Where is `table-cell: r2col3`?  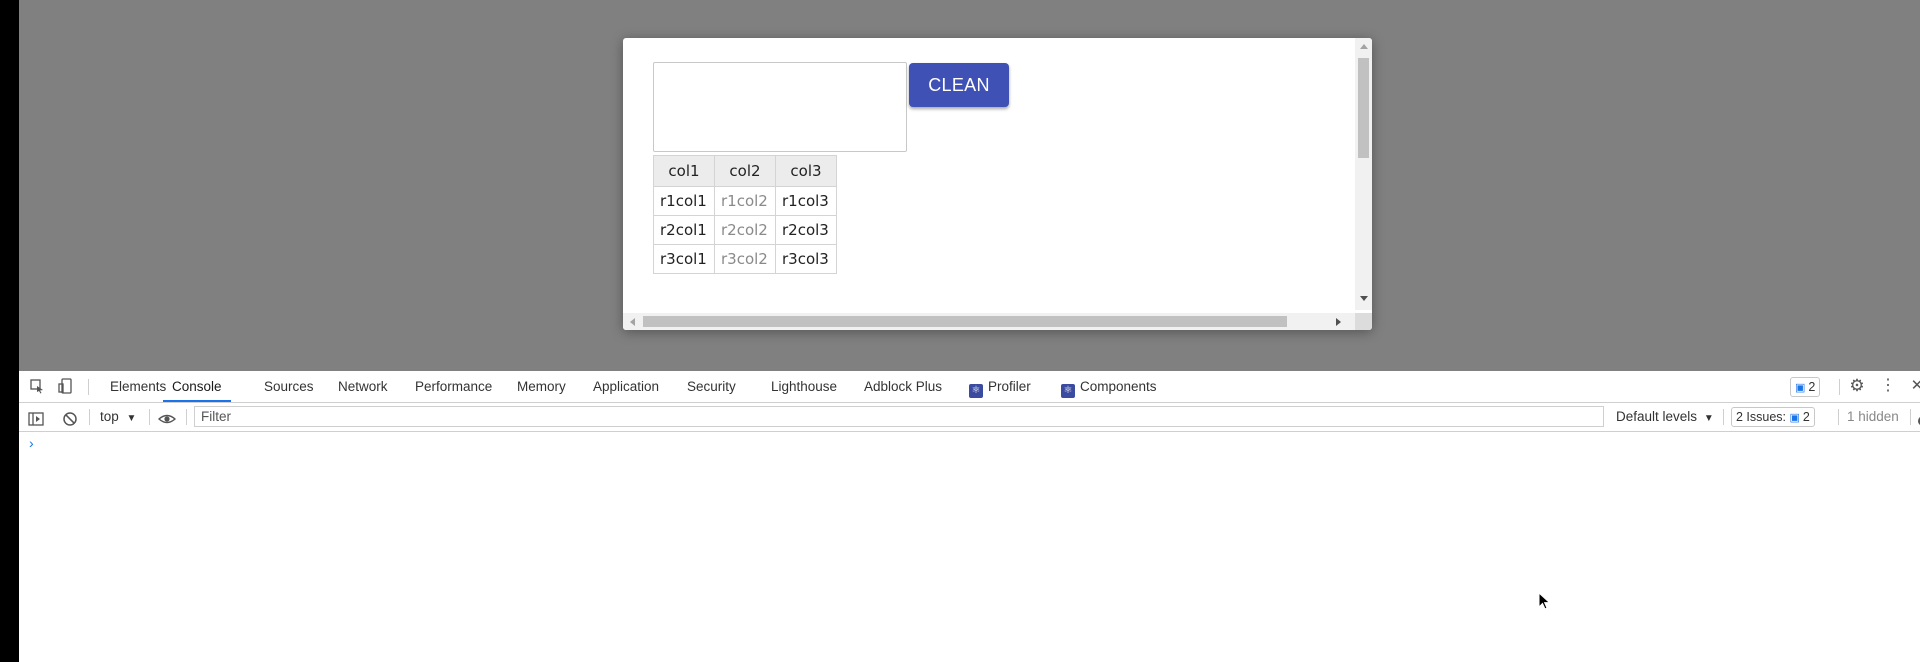 table-cell: r2col3 is located at coordinates (806, 230).